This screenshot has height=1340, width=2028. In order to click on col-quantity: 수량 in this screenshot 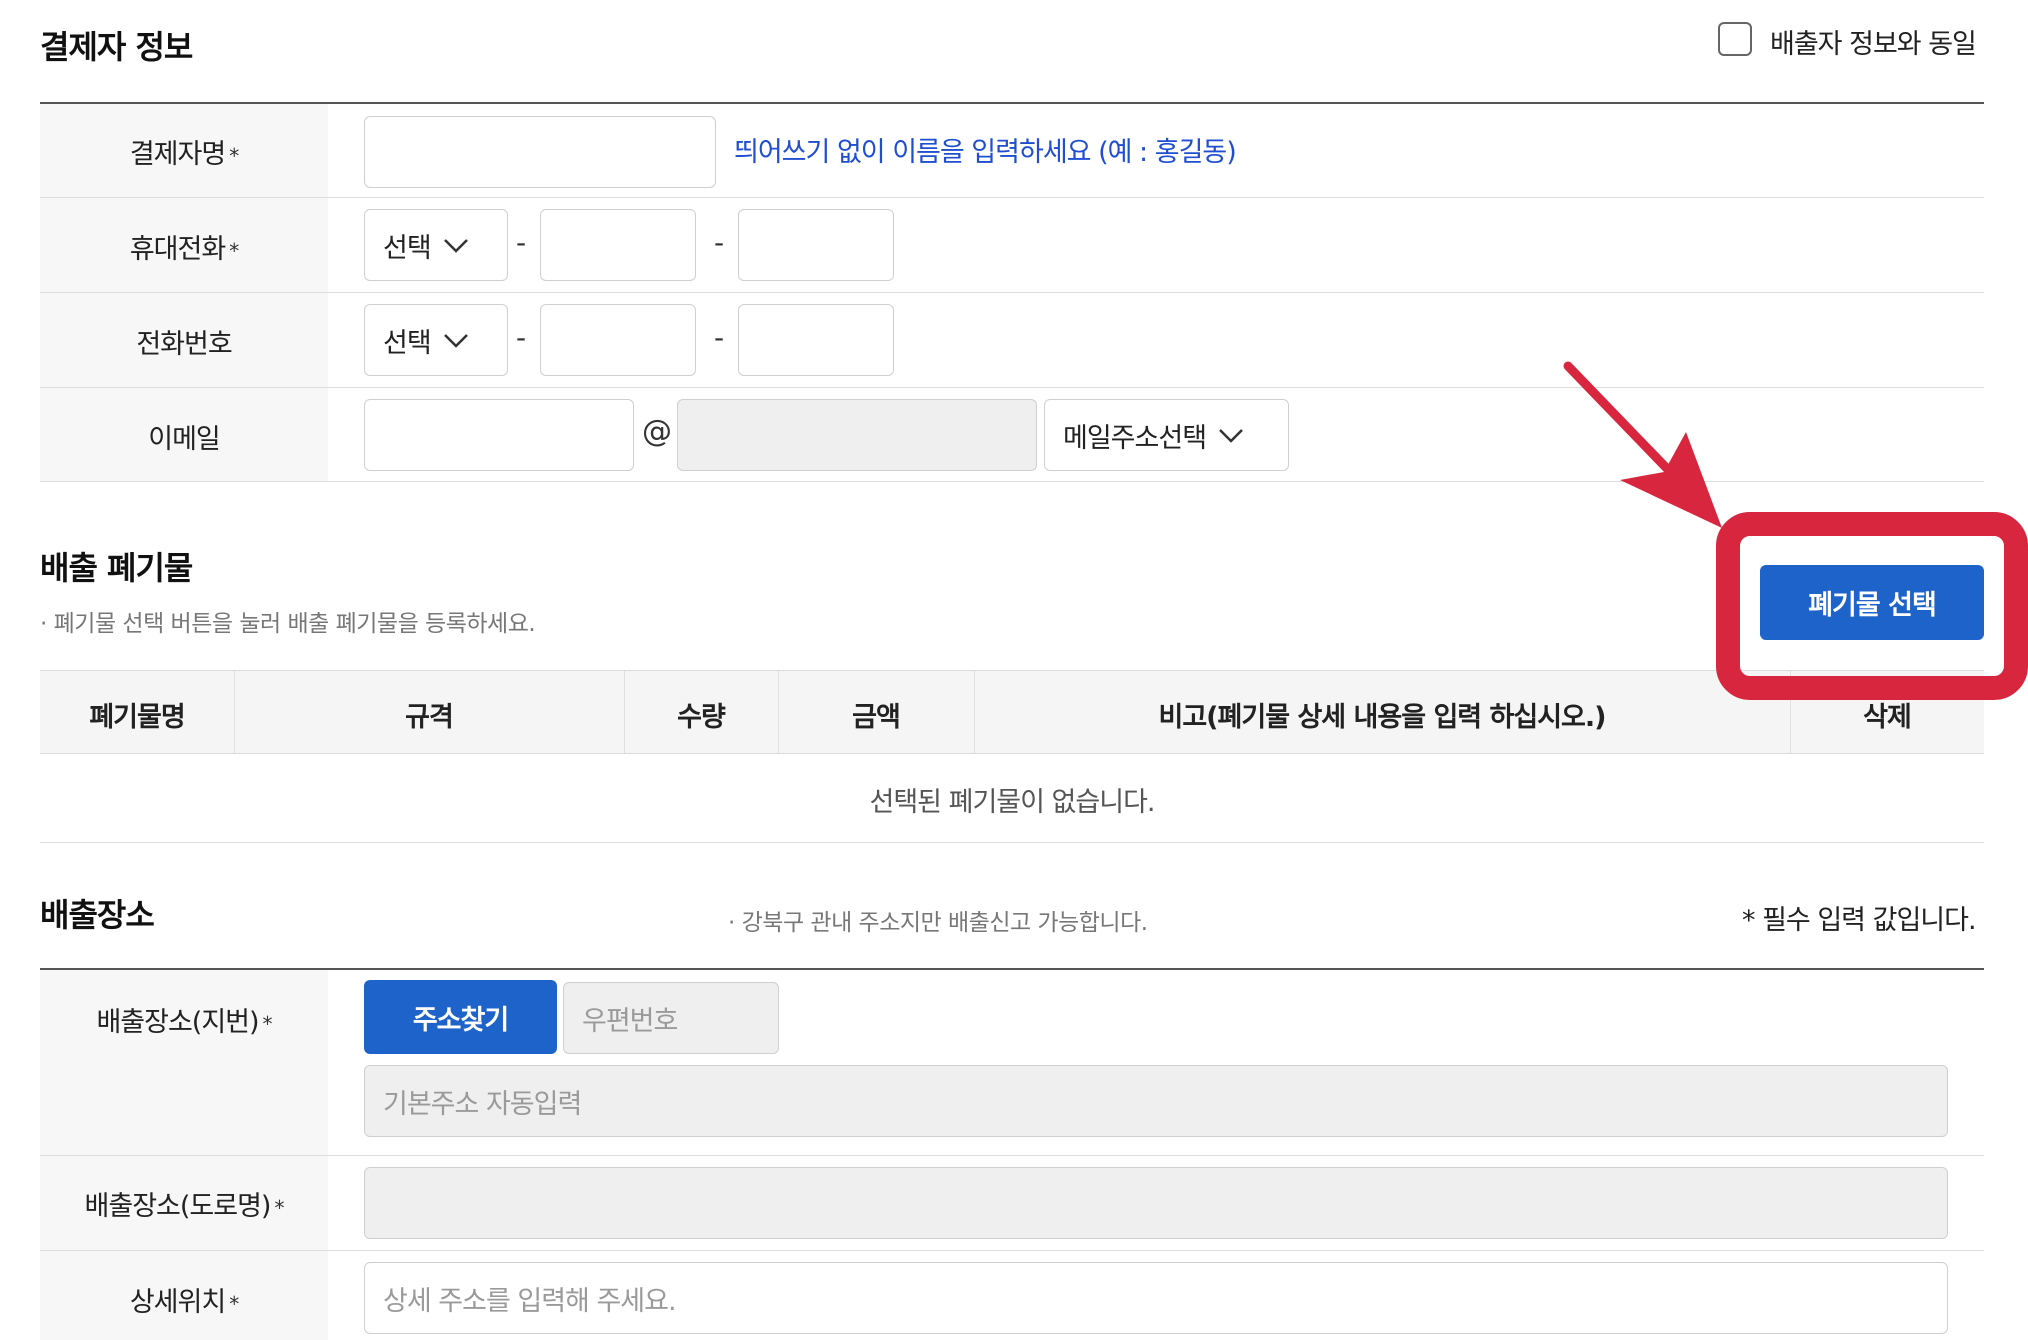, I will do `click(701, 717)`.